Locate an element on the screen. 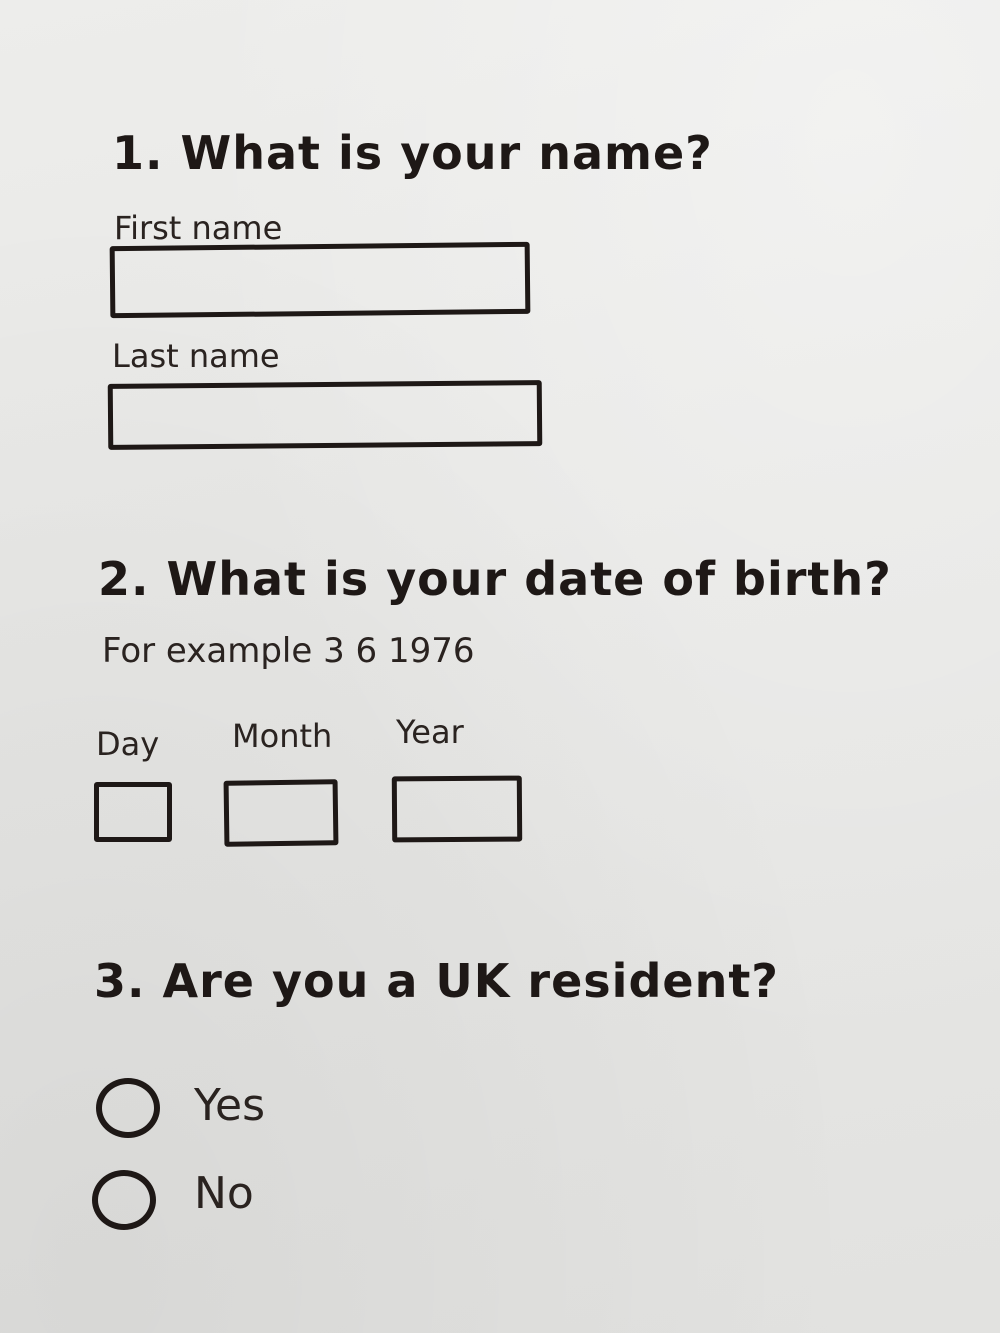 This screenshot has height=1333, width=1000. question-1-heading: 1. What is your name? is located at coordinates (412, 153).